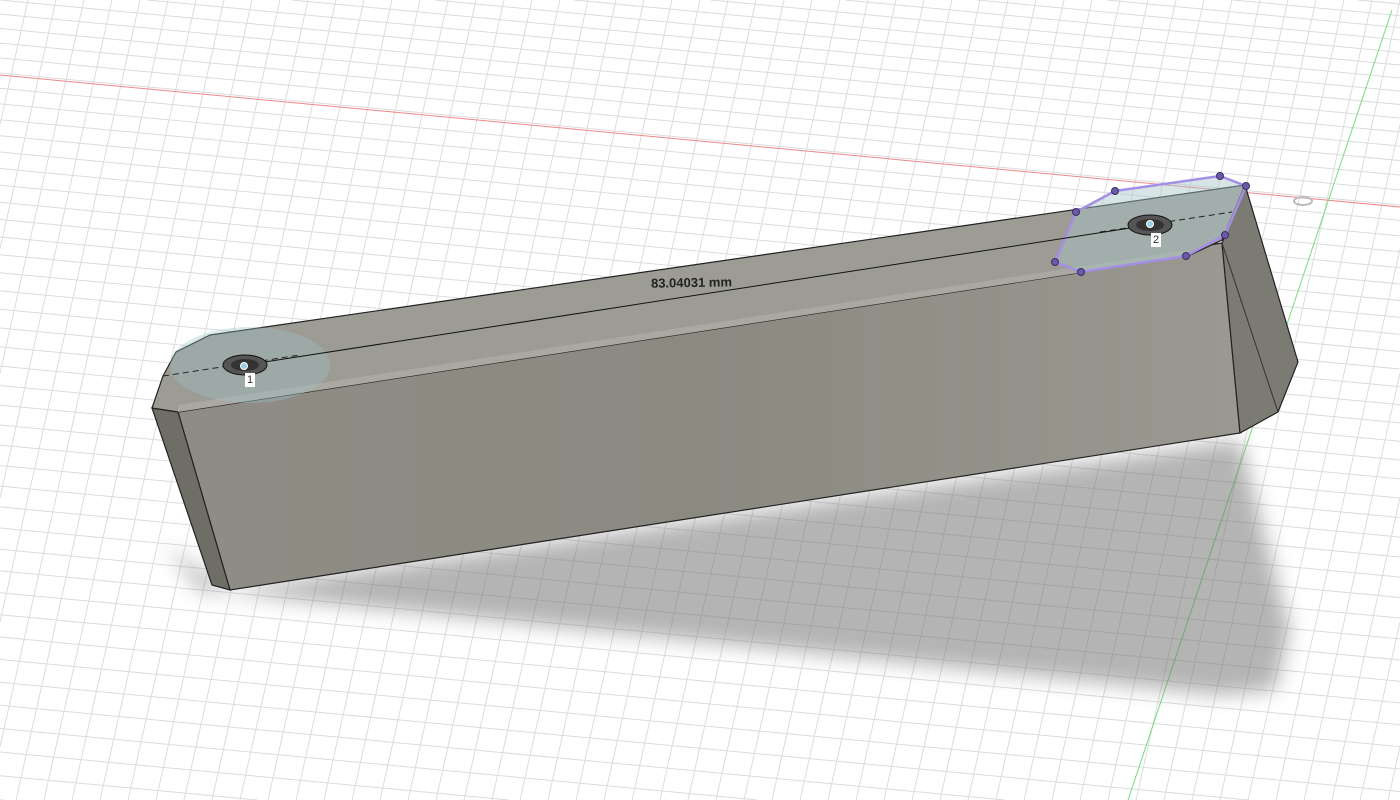 The height and width of the screenshot is (800, 1400). Describe the element at coordinates (1156, 240) in the screenshot. I see `point-label-2: 2` at that location.